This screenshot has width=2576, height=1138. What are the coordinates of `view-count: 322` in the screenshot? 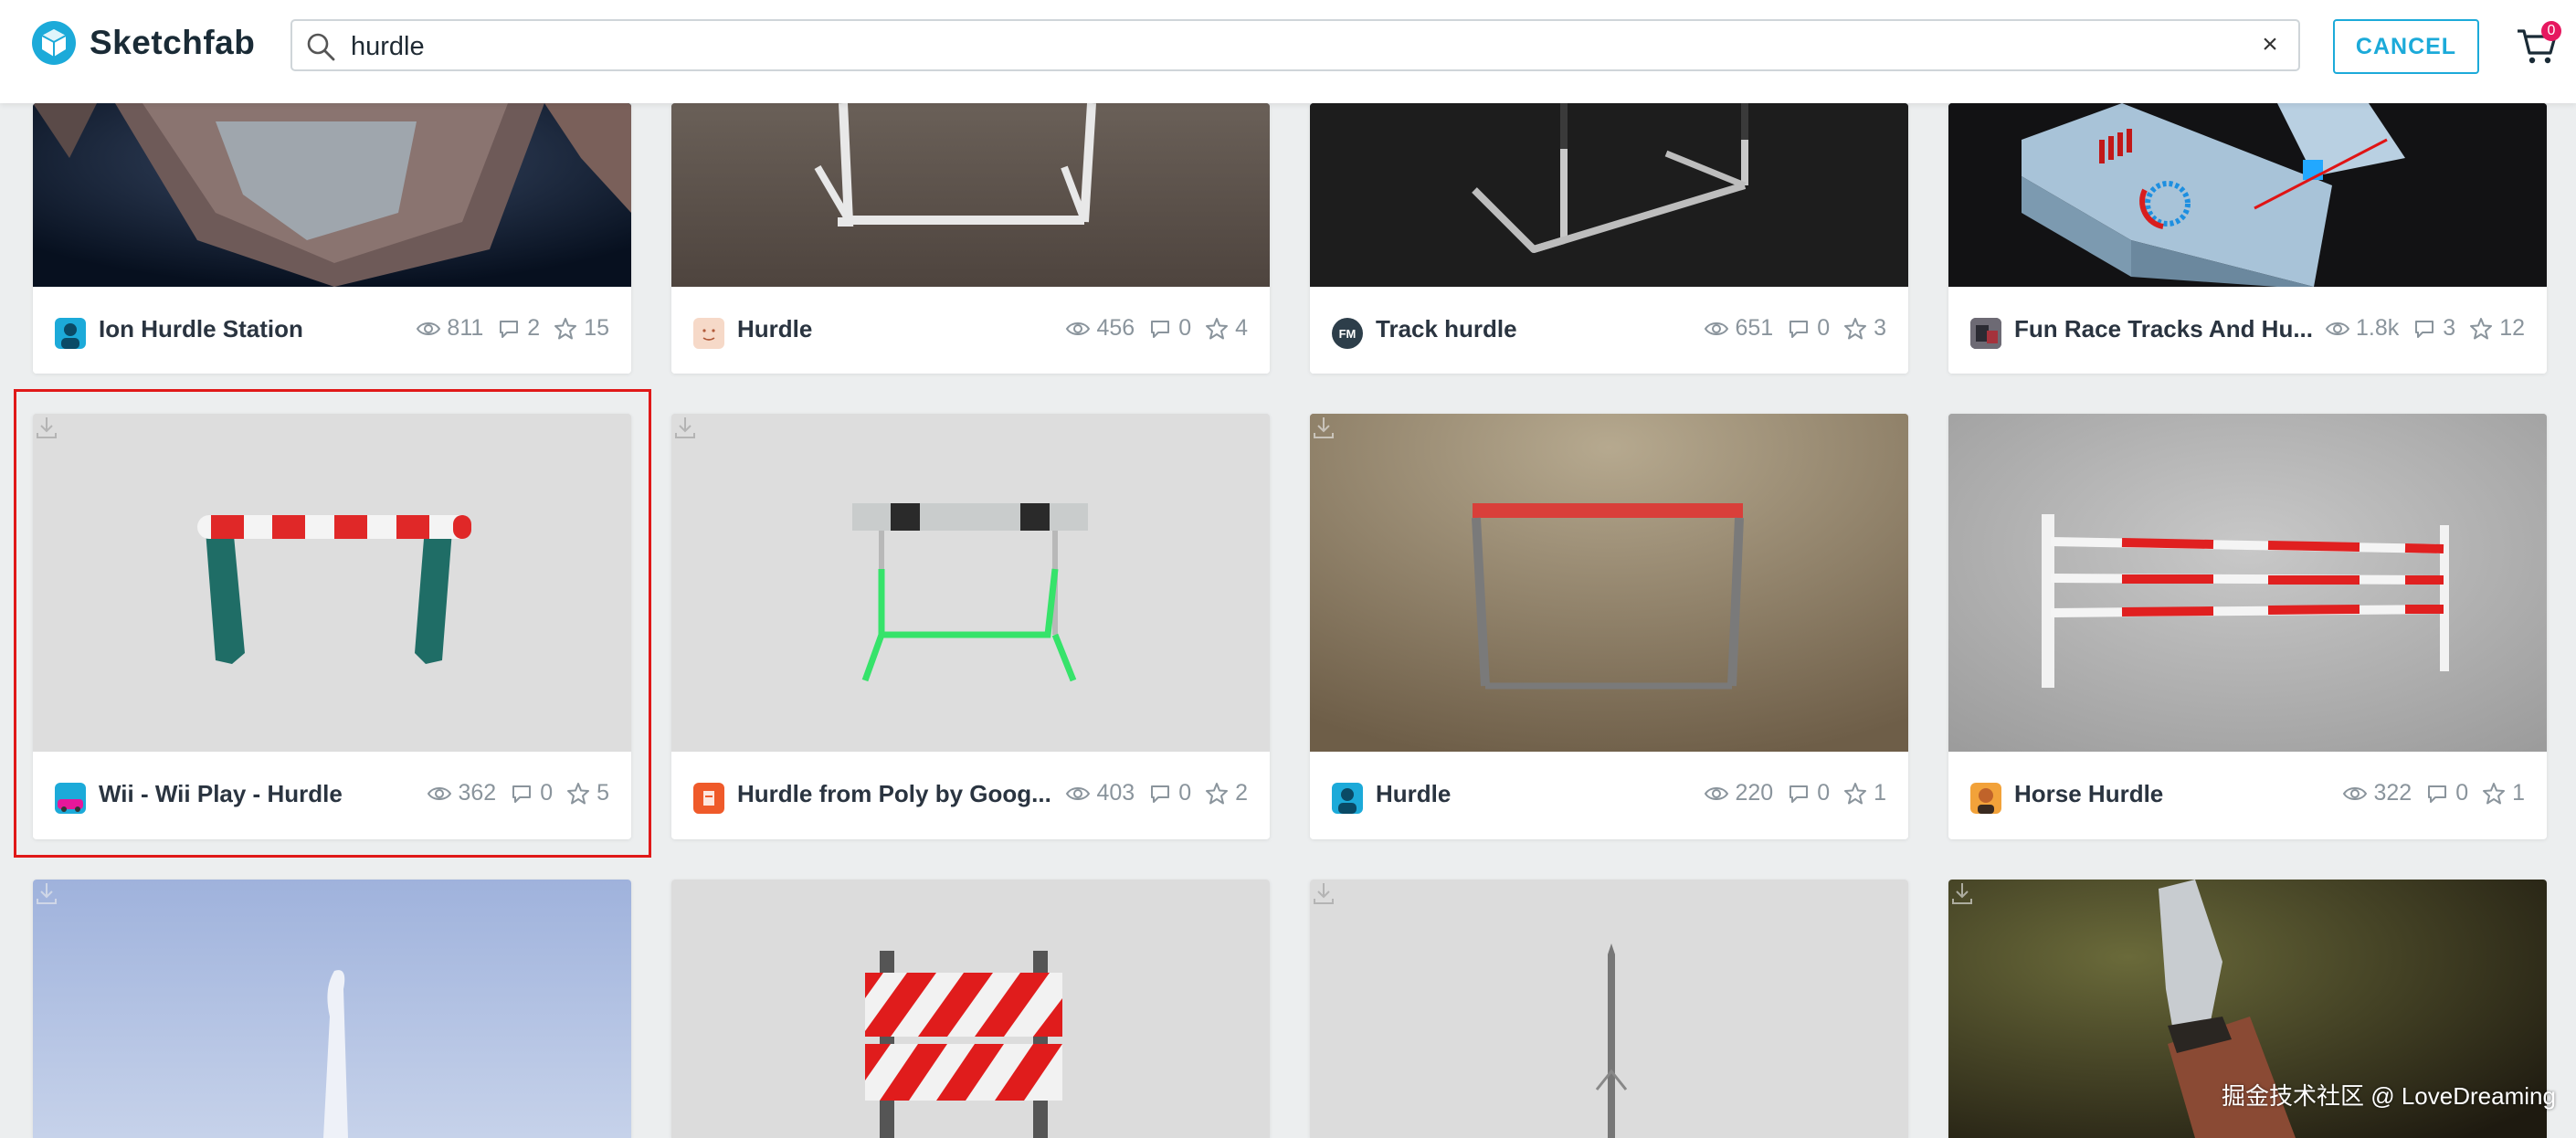 It's located at (2377, 793).